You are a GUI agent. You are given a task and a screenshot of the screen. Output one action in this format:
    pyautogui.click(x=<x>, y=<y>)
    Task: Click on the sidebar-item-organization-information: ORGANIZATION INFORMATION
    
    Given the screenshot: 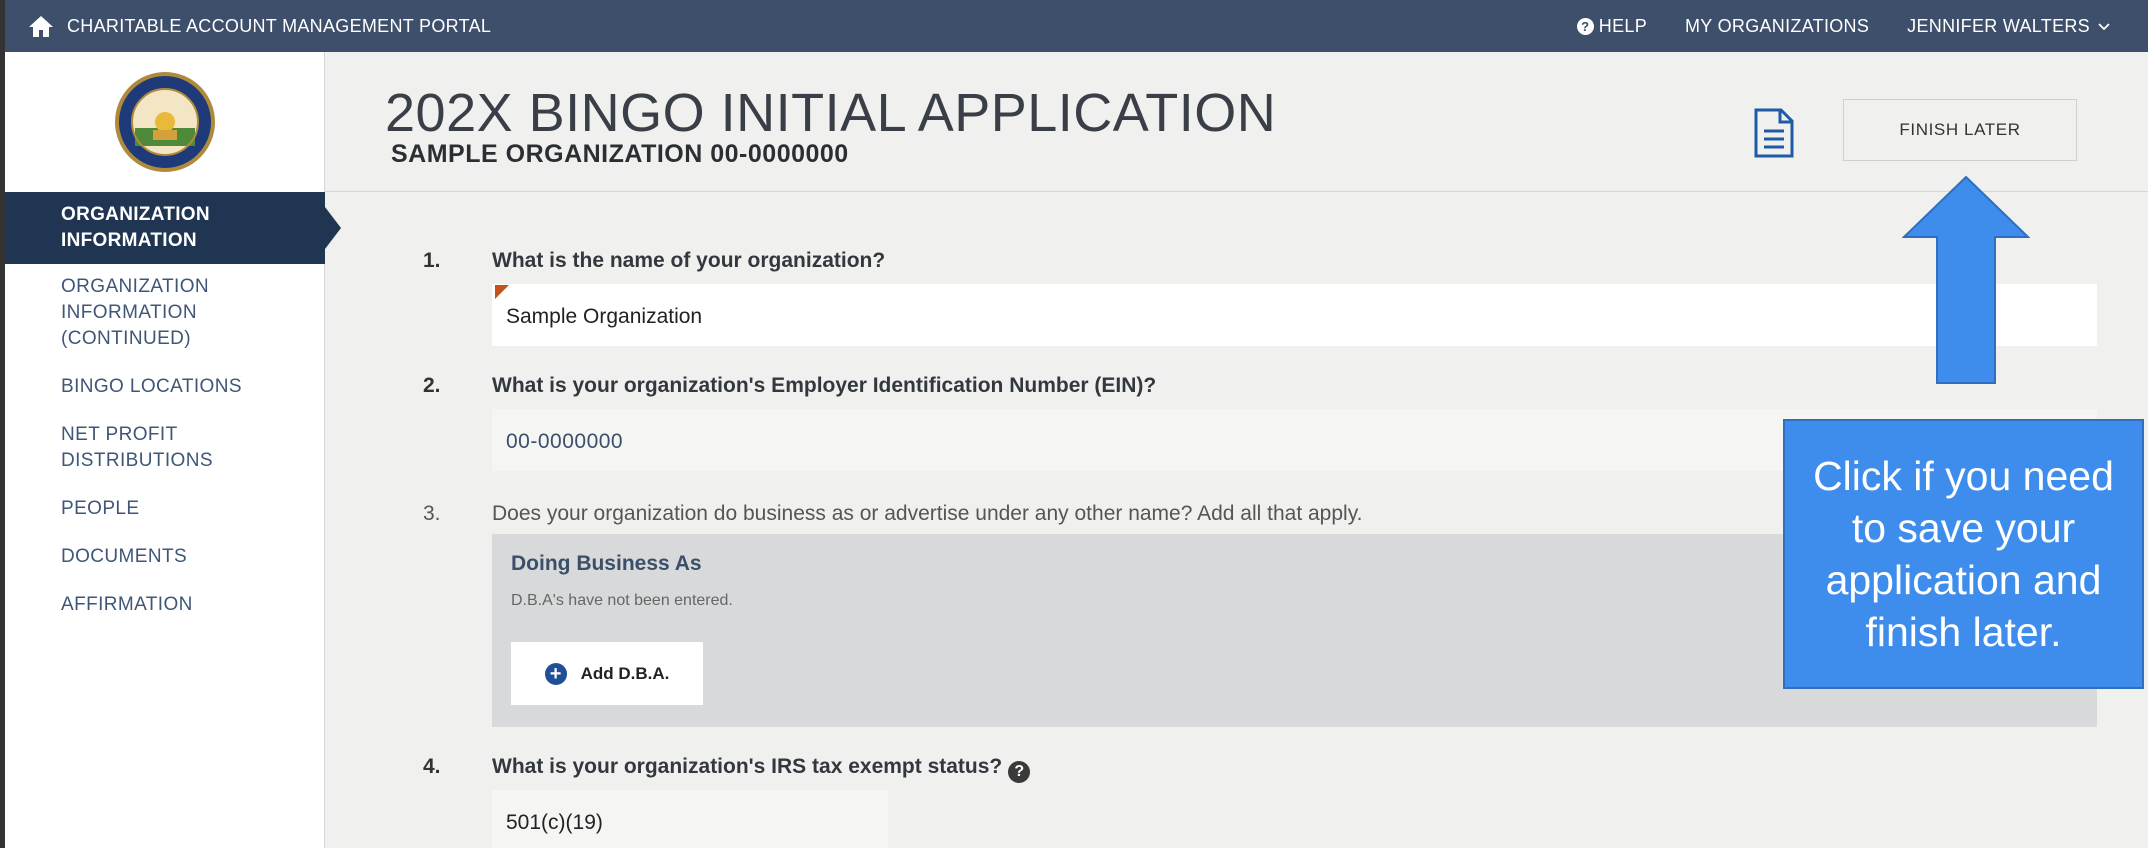 What is the action you would take?
    pyautogui.click(x=173, y=228)
    